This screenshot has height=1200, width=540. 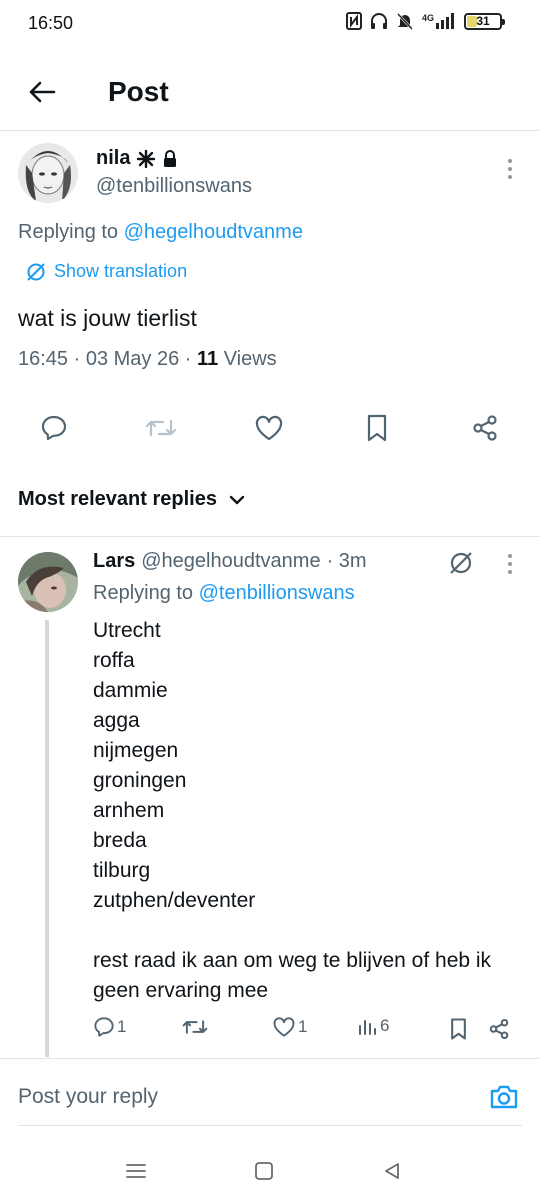 I want to click on reply-bookmark-button, so click(x=458, y=1029).